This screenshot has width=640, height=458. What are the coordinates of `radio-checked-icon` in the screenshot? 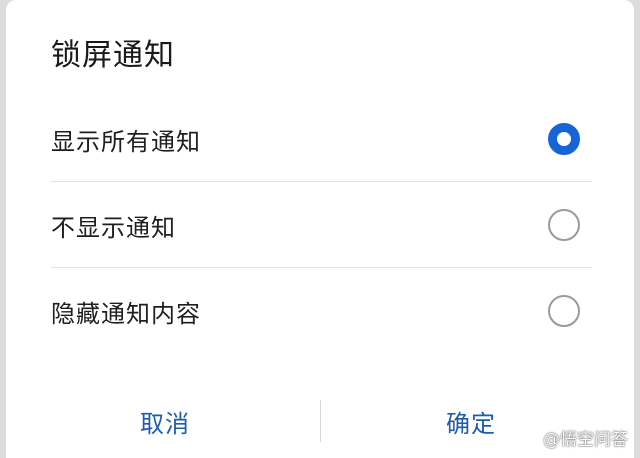 It's located at (564, 139).